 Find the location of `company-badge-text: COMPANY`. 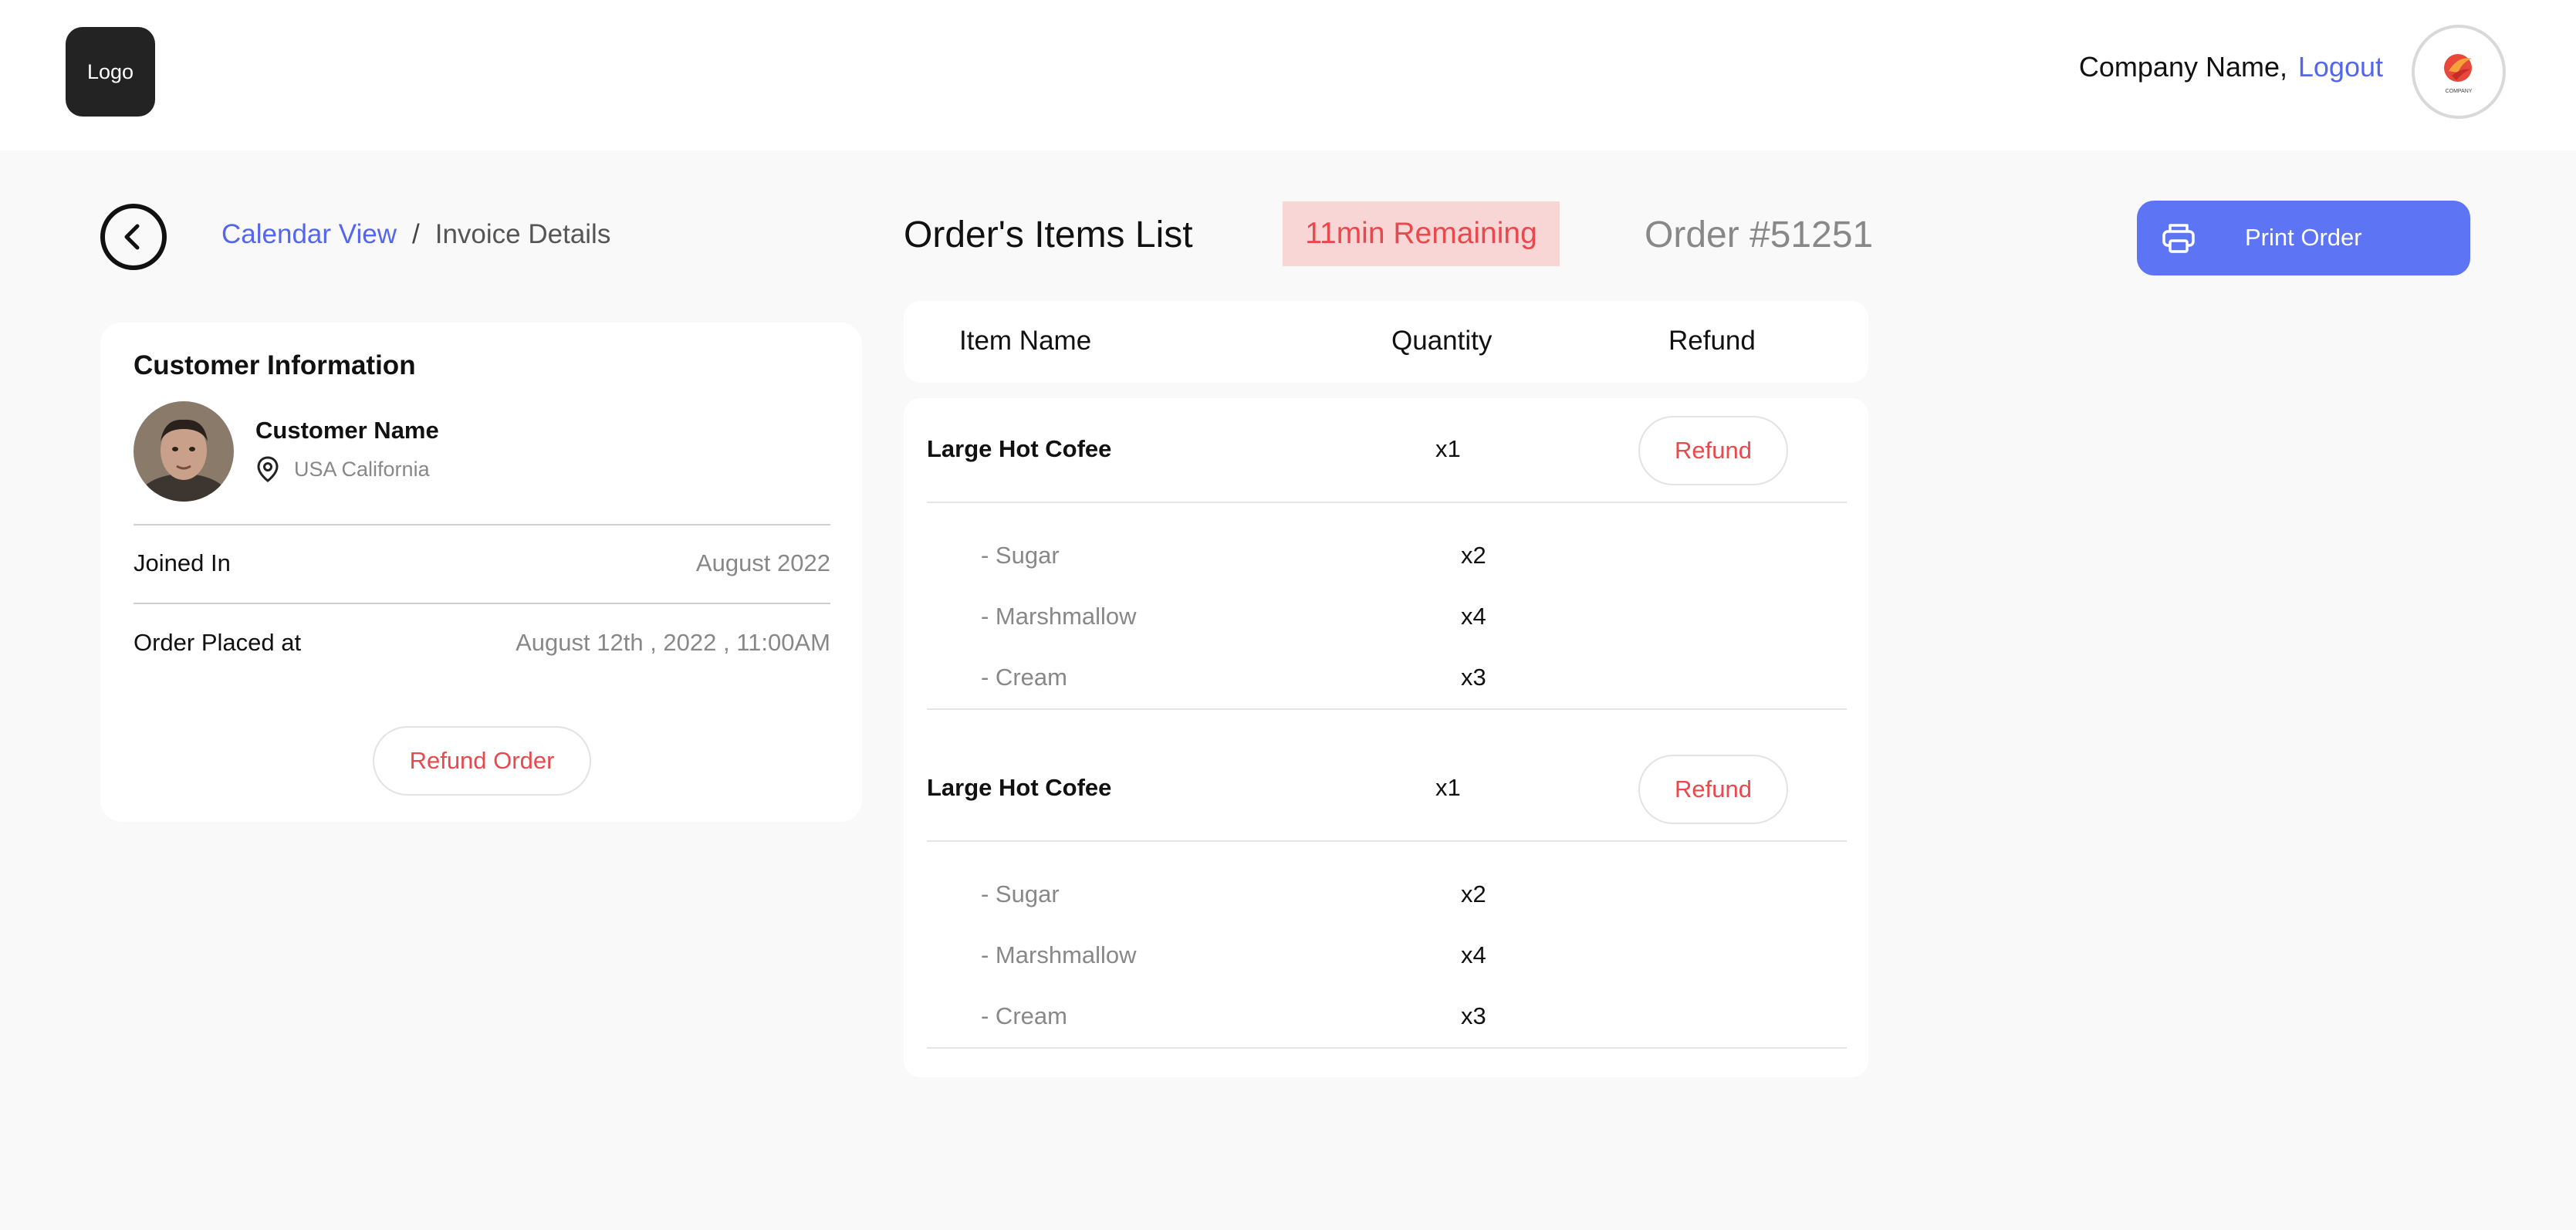

company-badge-text: COMPANY is located at coordinates (2459, 91).